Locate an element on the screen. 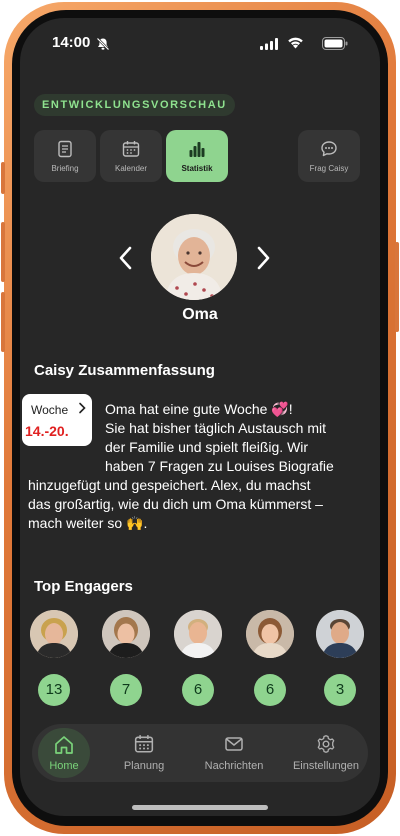 The width and height of the screenshot is (400, 836). nav-label: Nachrichten is located at coordinates (234, 766).